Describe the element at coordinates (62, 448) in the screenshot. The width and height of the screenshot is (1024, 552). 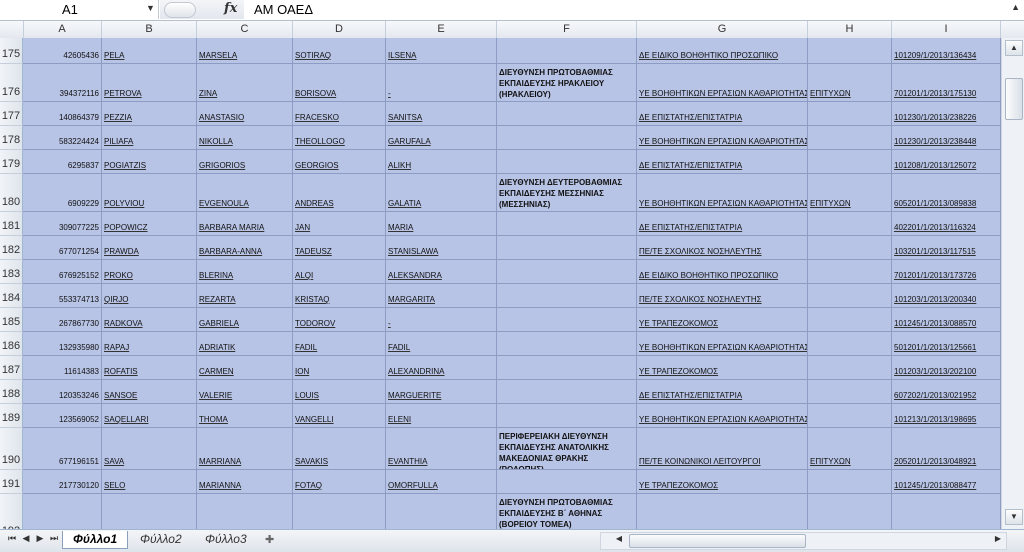
I see `cell-a: 677196151` at that location.